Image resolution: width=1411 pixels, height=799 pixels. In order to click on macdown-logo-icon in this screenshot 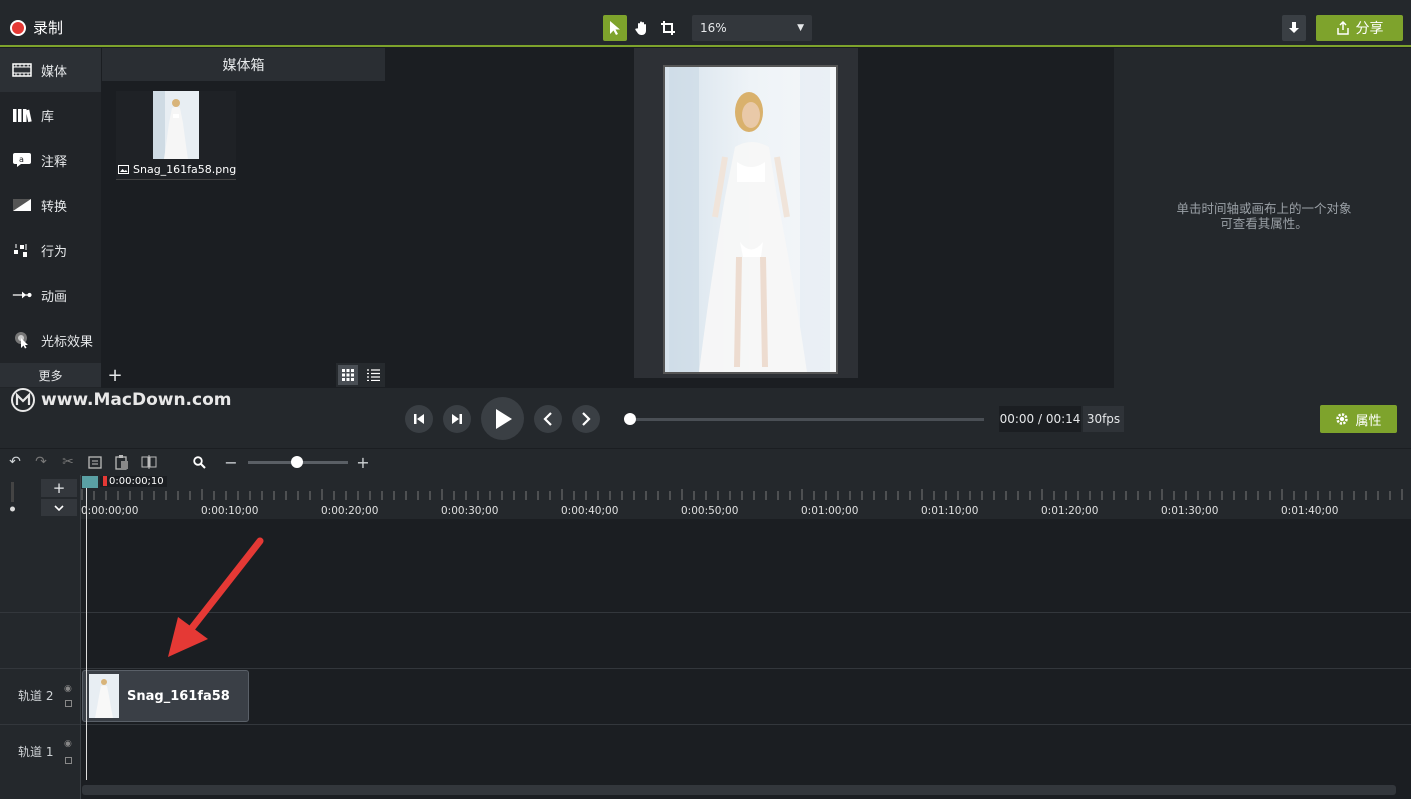, I will do `click(23, 400)`.